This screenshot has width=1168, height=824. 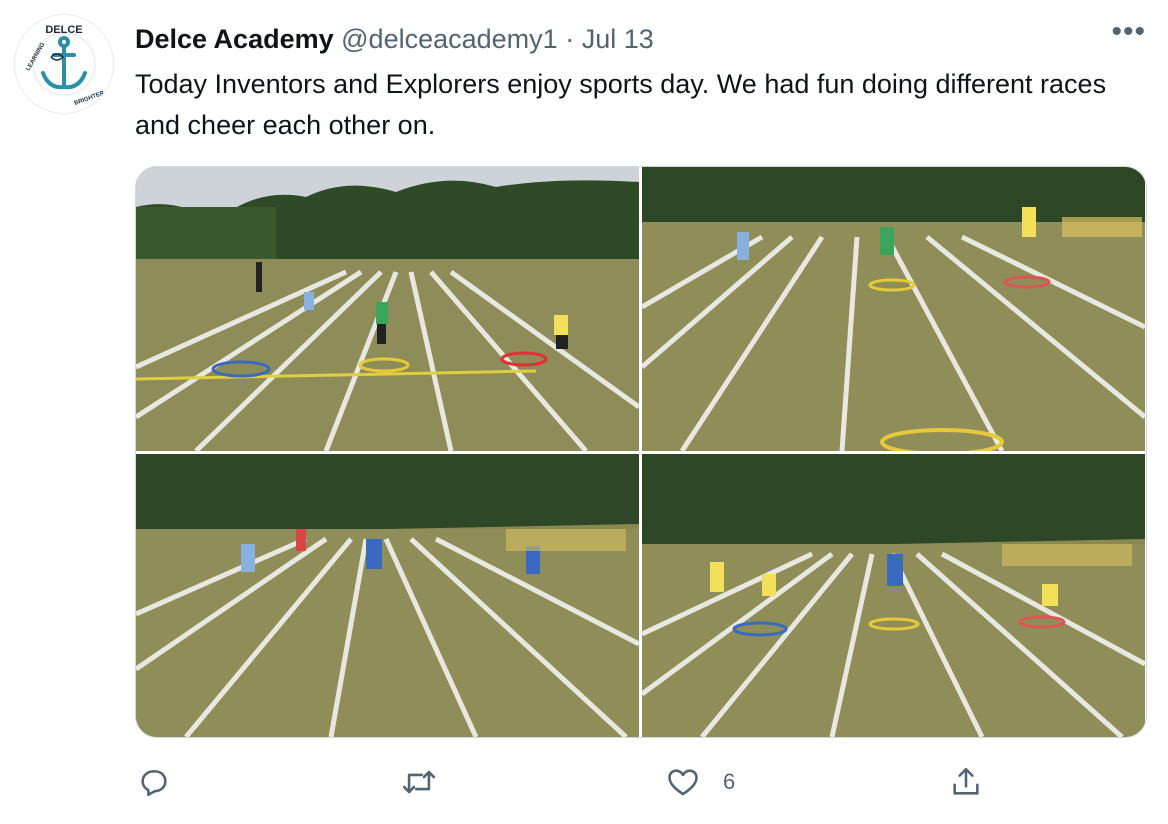 I want to click on delce-anchor-logo: DELCE LEARNING BRIGHTER, so click(x=64, y=64).